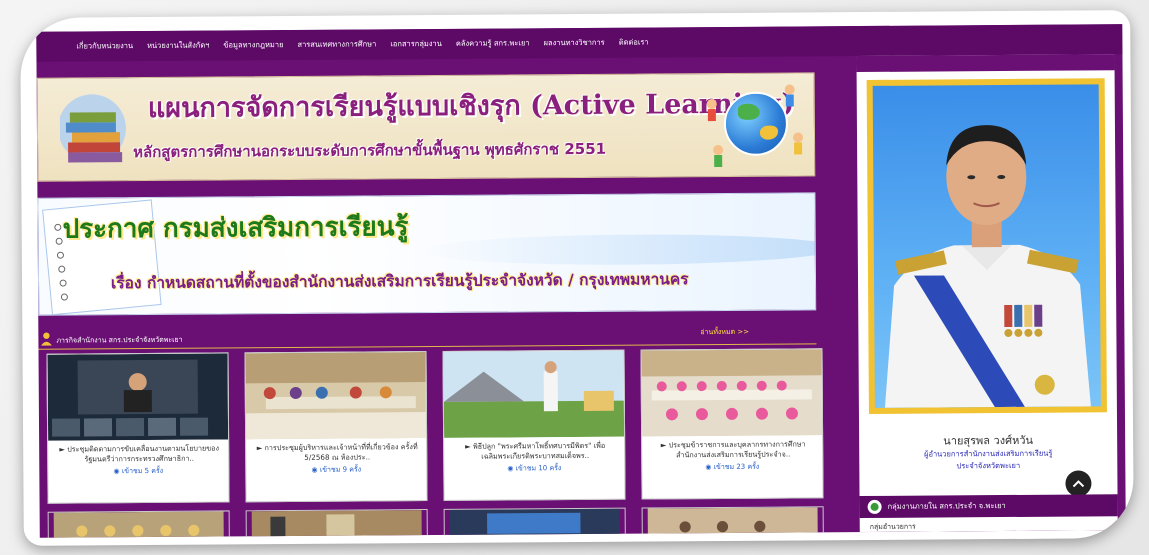  I want to click on nav-item-knowledge: คลังความรู้ สกร.พะเยา, so click(493, 43).